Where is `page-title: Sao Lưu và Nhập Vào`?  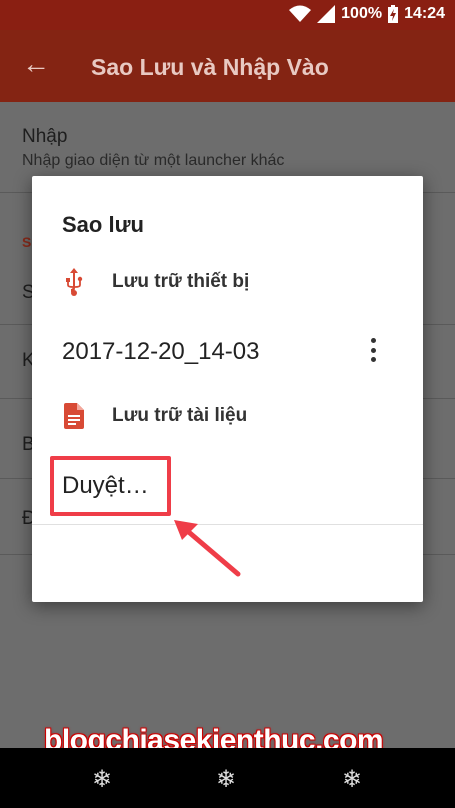 page-title: Sao Lưu và Nhập Vào is located at coordinates (210, 67).